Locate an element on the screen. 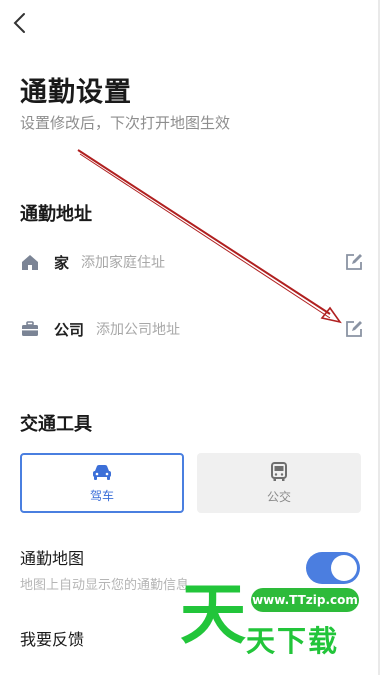 The width and height of the screenshot is (380, 675). company-address-placeholder: 添加公司地址 is located at coordinates (138, 330).